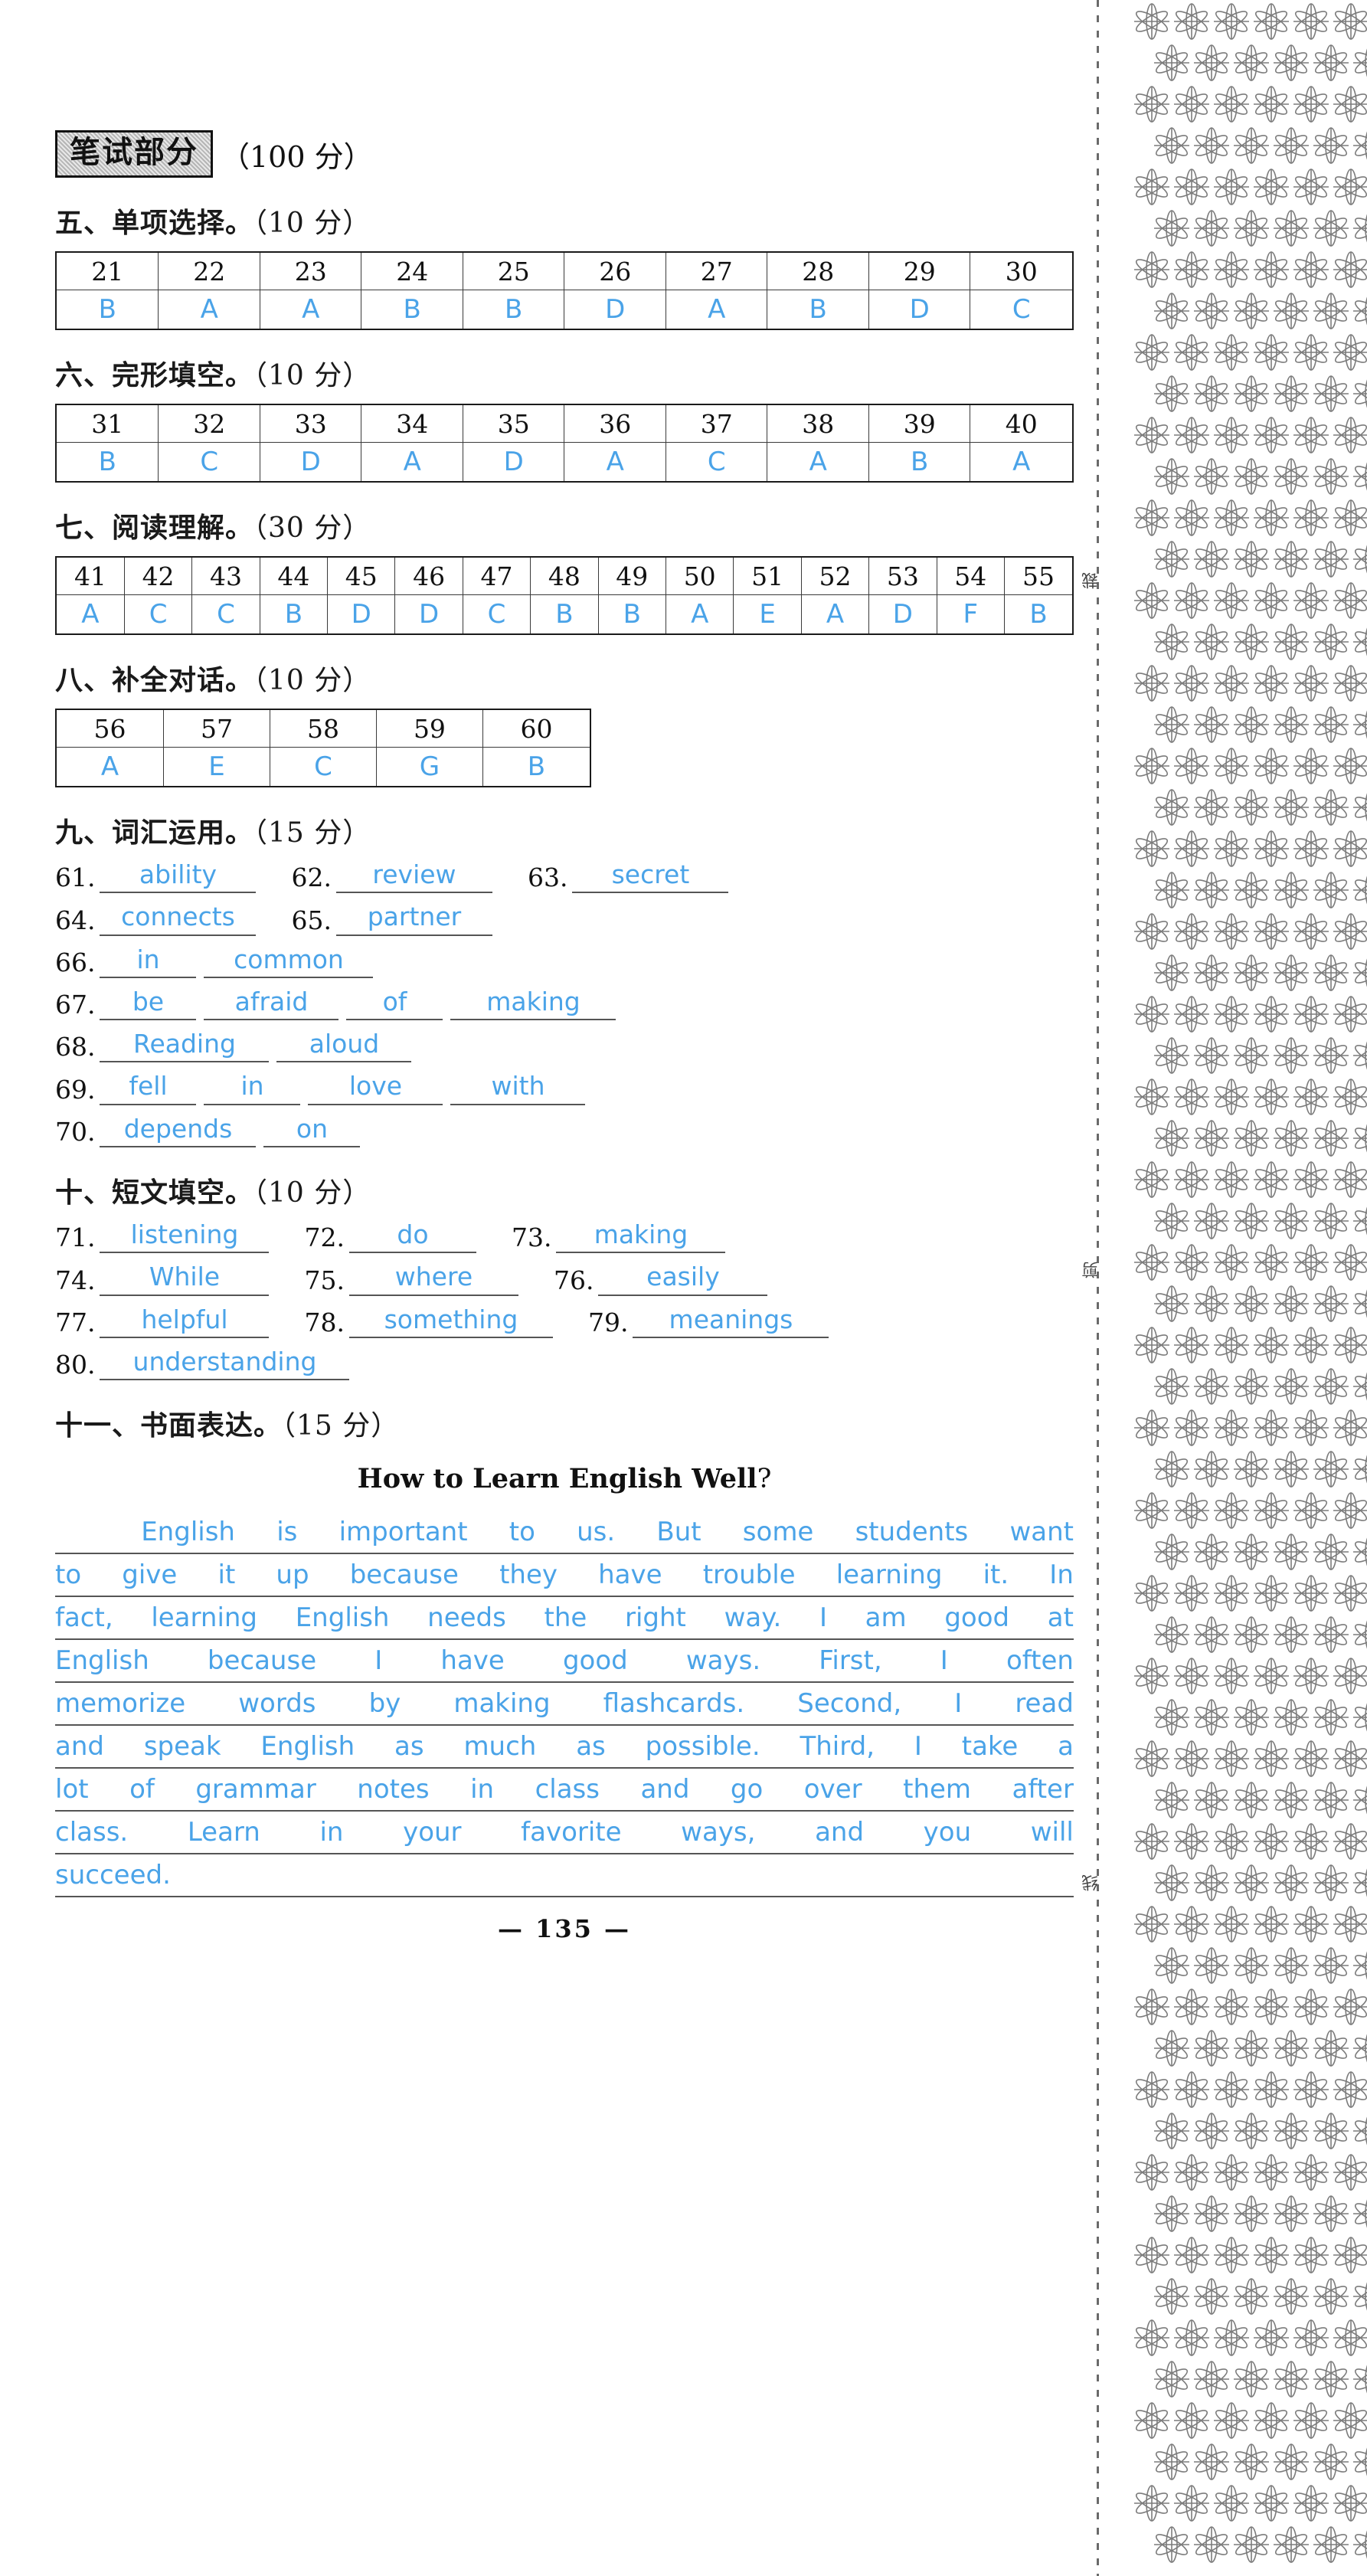  What do you see at coordinates (630, 1575) in the screenshot?
I see `composition-word: have` at bounding box center [630, 1575].